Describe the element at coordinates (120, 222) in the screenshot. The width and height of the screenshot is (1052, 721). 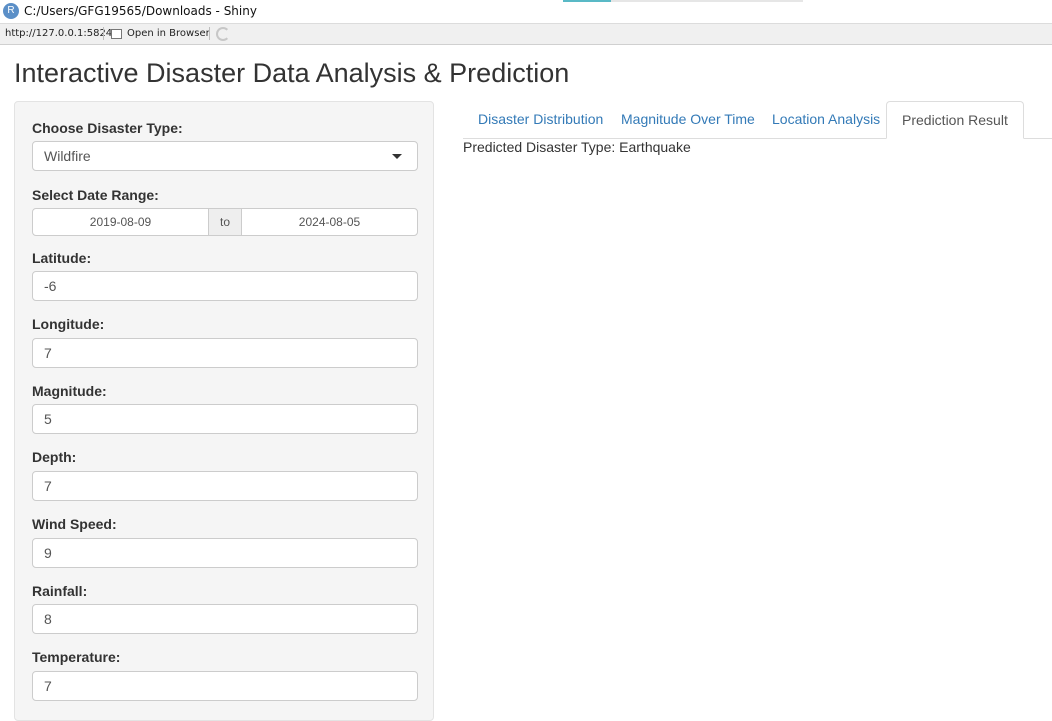
I see `date-start-input: 2019-08-09` at that location.